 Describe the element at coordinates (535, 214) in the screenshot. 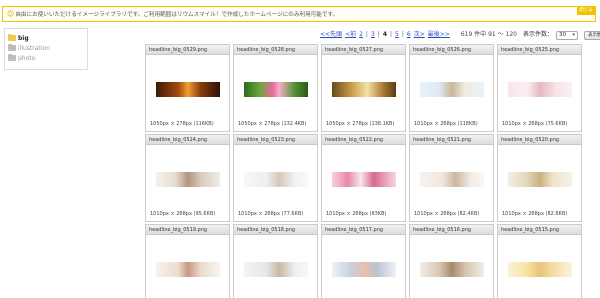

I see `image-dimensions: 1010px × 268px (82.8KB)` at that location.